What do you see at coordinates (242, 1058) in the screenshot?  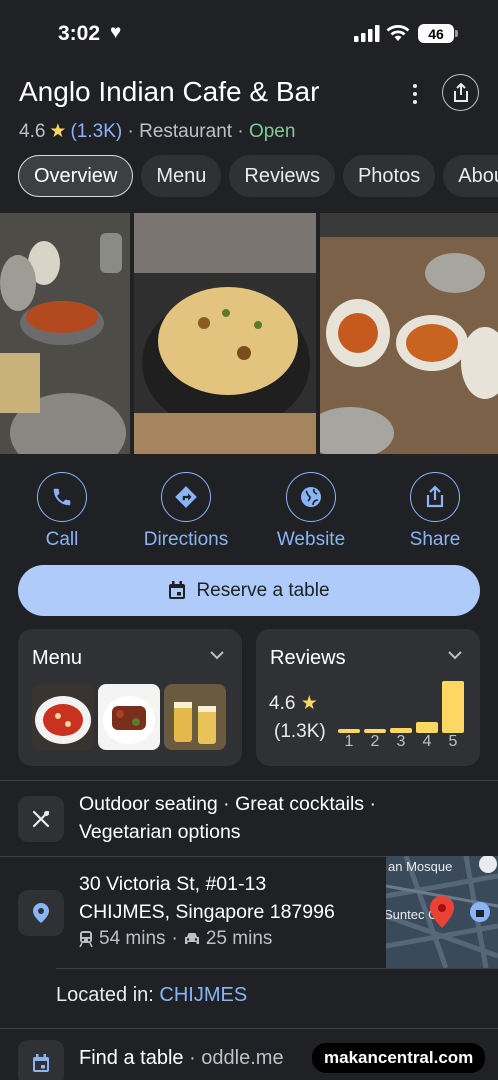 I see `find-table-provider: oddle.me` at bounding box center [242, 1058].